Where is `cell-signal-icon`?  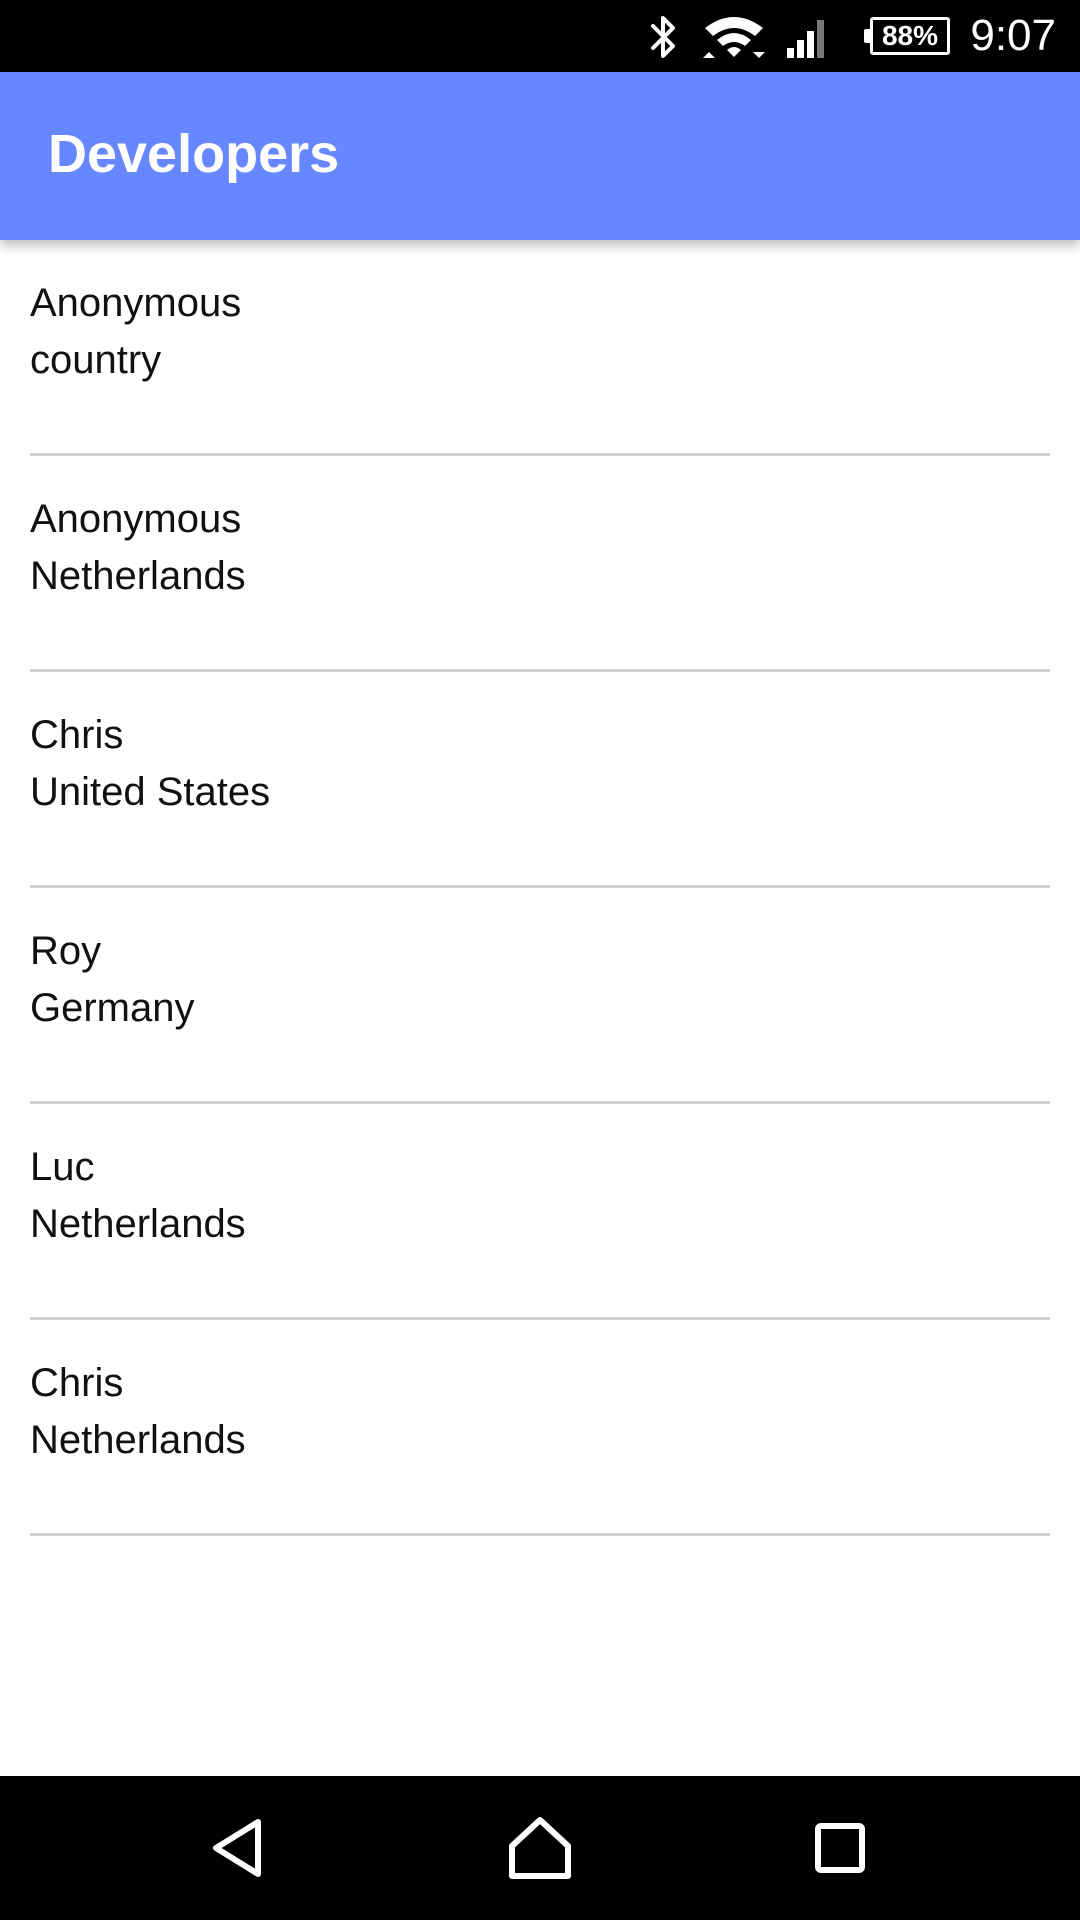 cell-signal-icon is located at coordinates (805, 39).